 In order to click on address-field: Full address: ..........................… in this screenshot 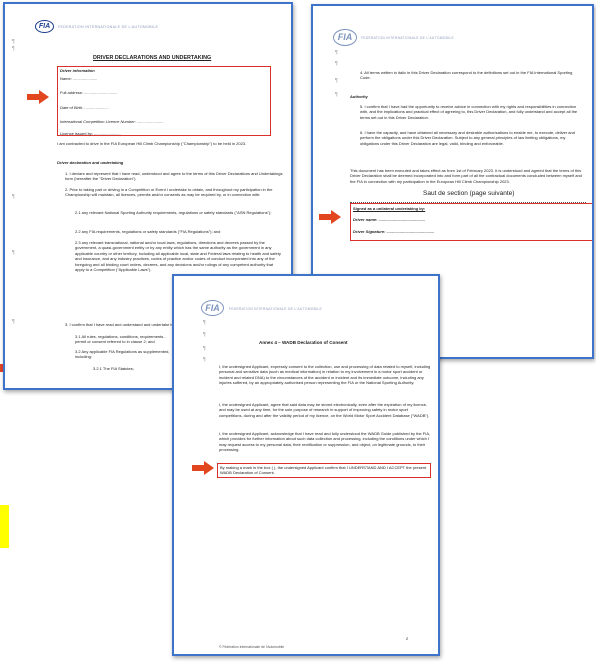, I will do `click(88, 92)`.